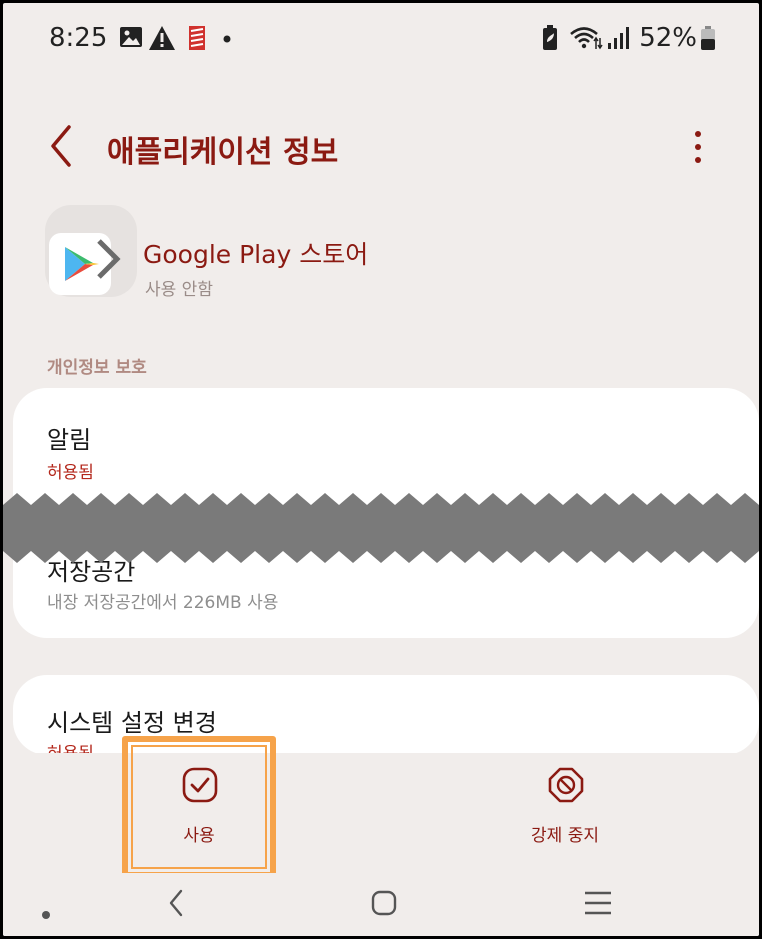 This screenshot has height=939, width=762. What do you see at coordinates (199, 807) in the screenshot?
I see `highlight-box` at bounding box center [199, 807].